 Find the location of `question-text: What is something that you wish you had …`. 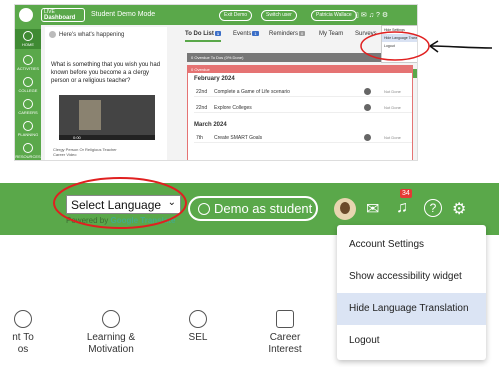

question-text: What is something that you wish you had … is located at coordinates (106, 73).